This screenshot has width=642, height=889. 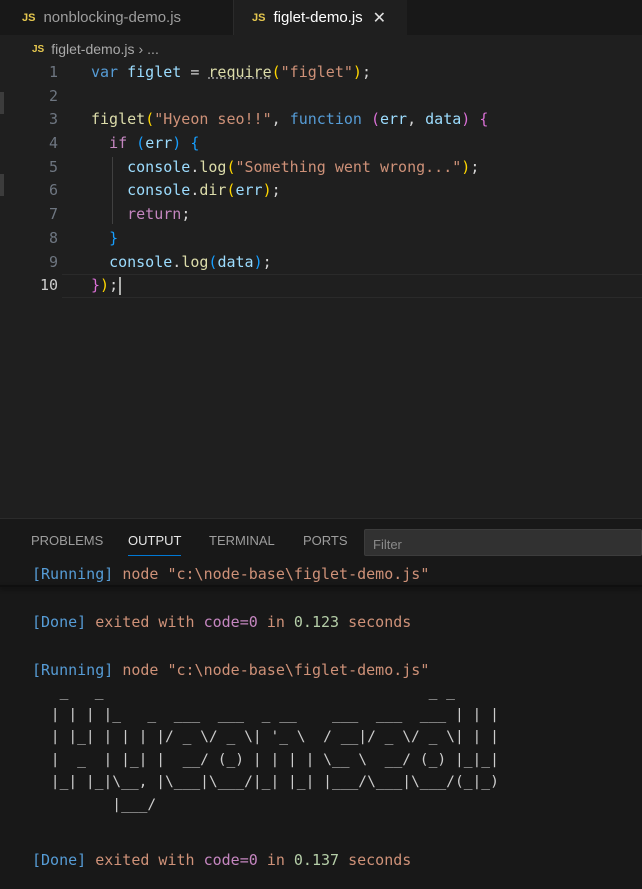 What do you see at coordinates (53, 72) in the screenshot?
I see `line-number: 1` at bounding box center [53, 72].